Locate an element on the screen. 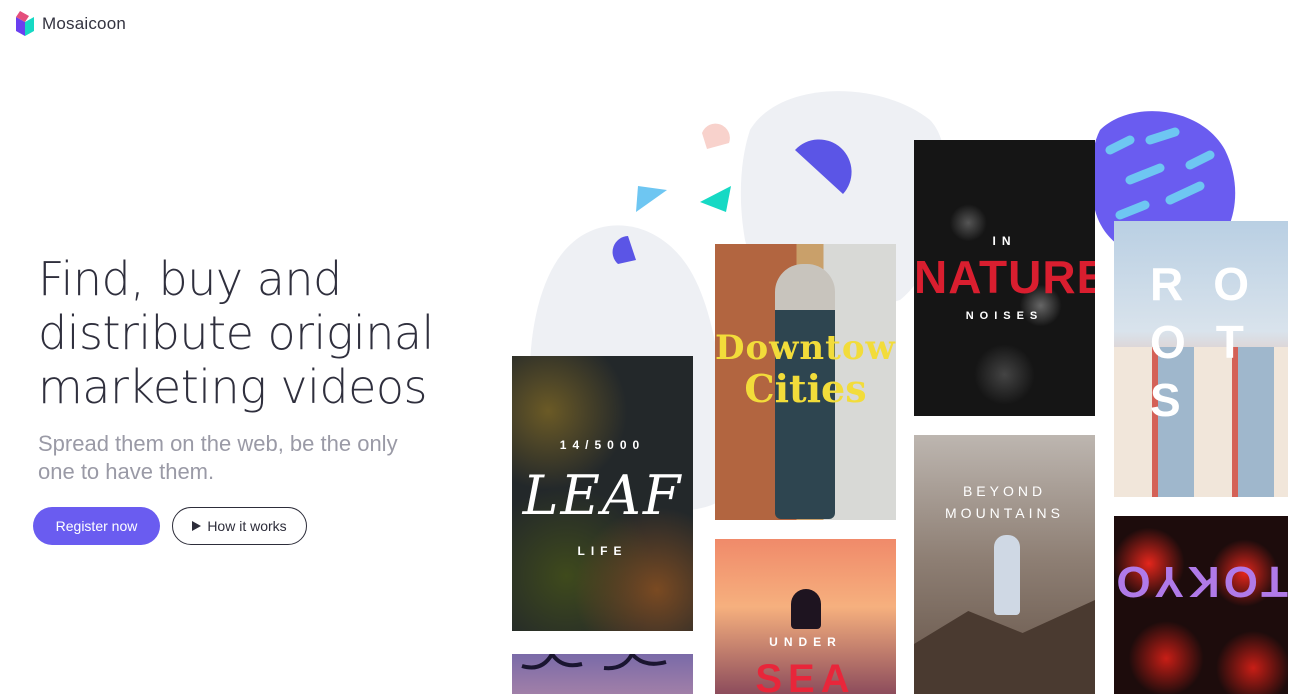 This screenshot has height=694, width=1290. leaf-card-subtitle: LIFE is located at coordinates (602, 551).